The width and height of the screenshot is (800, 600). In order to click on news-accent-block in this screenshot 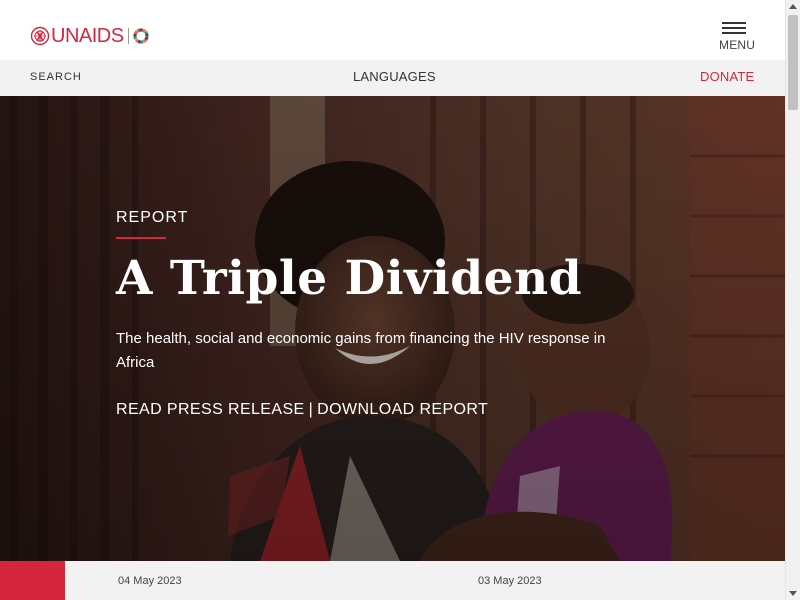, I will do `click(32, 580)`.